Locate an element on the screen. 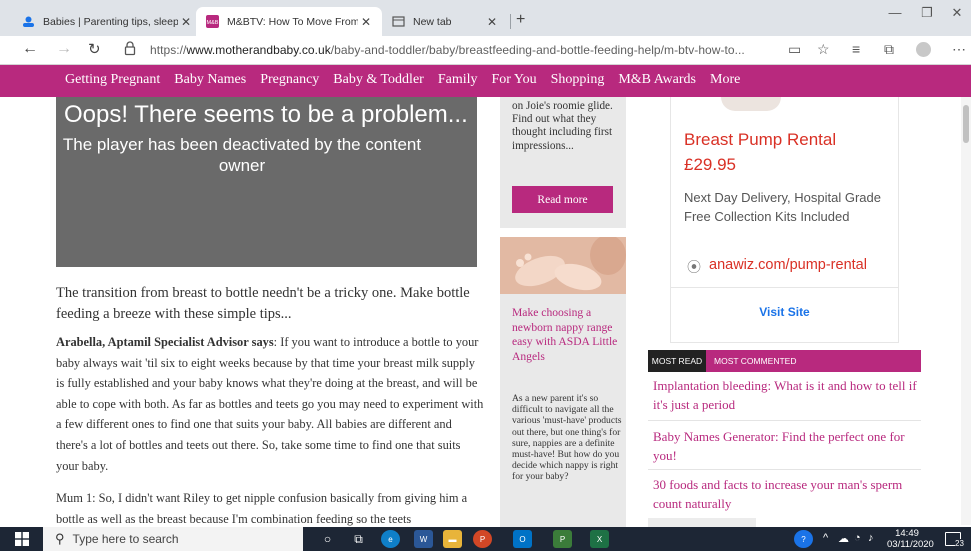 This screenshot has height=551, width=971. system-clock: 14:49 03/11/2020 is located at coordinates (910, 539).